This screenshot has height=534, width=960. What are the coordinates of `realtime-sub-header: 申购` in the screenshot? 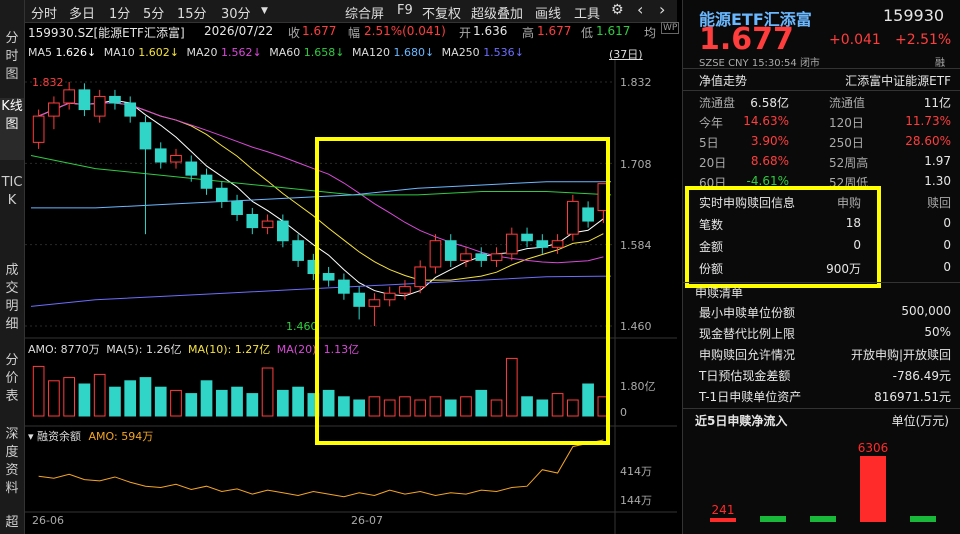 It's located at (849, 203).